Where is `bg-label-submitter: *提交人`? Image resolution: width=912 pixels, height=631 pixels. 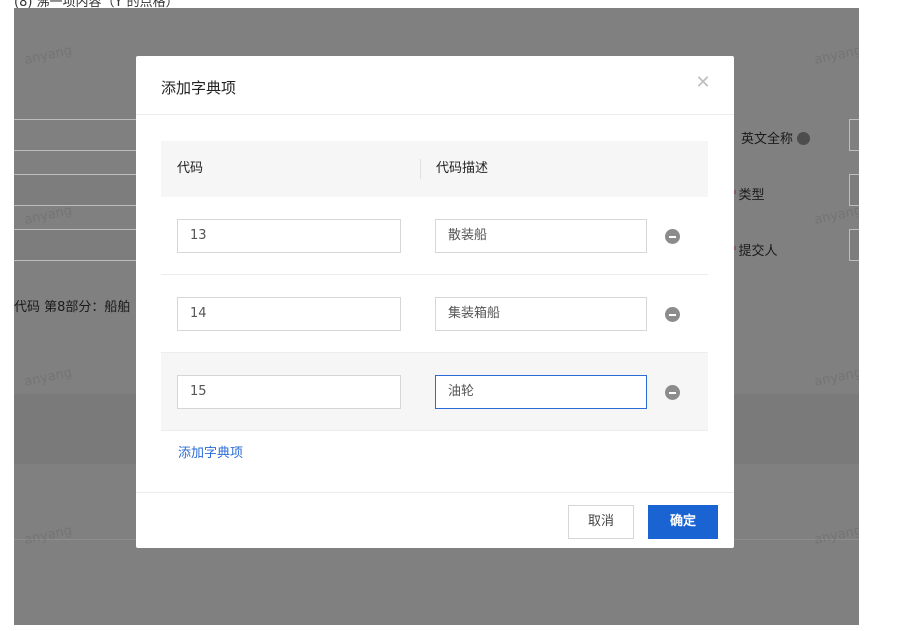 bg-label-submitter: *提交人 is located at coordinates (754, 249).